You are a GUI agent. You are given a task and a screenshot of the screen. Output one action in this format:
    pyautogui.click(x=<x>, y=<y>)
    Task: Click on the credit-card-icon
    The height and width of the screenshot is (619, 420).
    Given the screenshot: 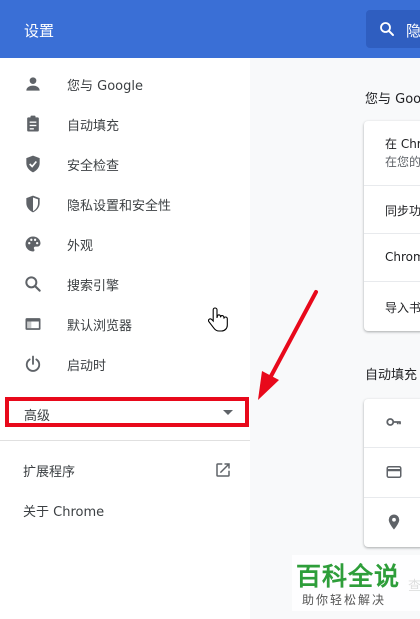 What is the action you would take?
    pyautogui.click(x=394, y=472)
    